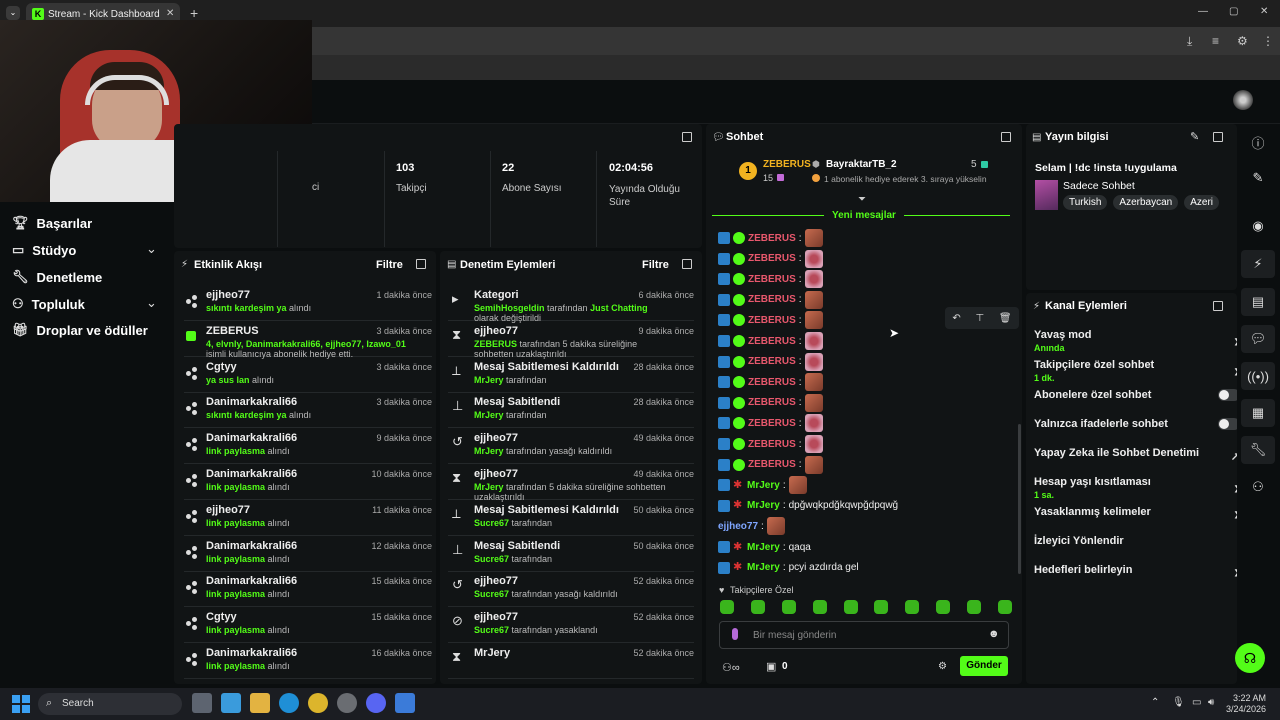 This screenshot has height=720, width=1280. What do you see at coordinates (228, 295) in the screenshot?
I see `activity-user: ejjheo77` at bounding box center [228, 295].